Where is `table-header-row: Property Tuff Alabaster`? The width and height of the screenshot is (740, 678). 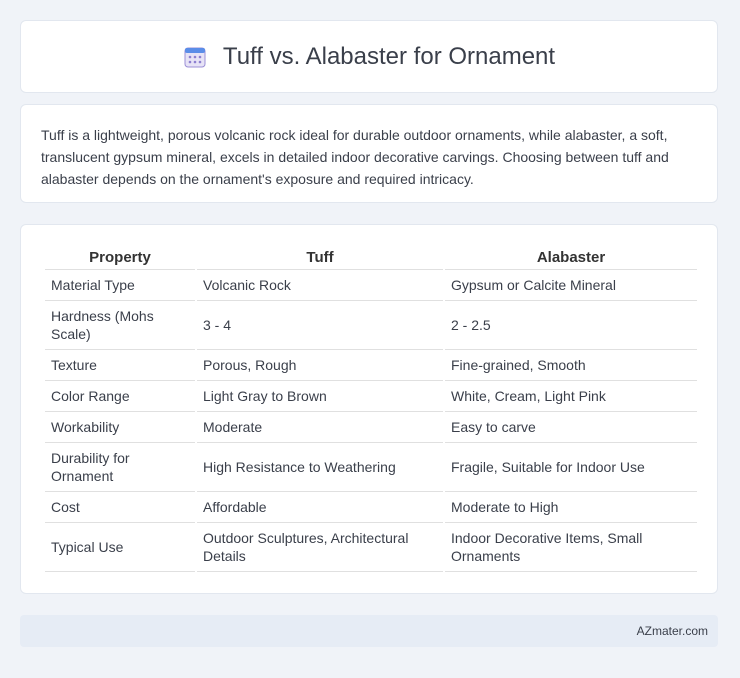 table-header-row: Property Tuff Alabaster is located at coordinates (371, 257).